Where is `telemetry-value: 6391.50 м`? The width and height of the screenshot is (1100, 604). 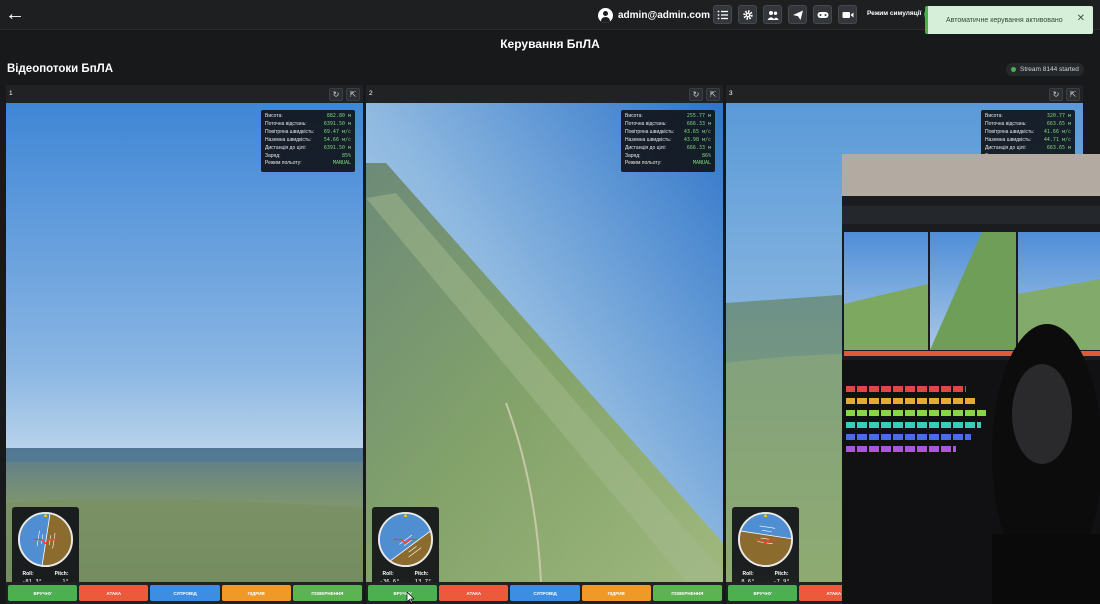 telemetry-value: 6391.50 м is located at coordinates (337, 123).